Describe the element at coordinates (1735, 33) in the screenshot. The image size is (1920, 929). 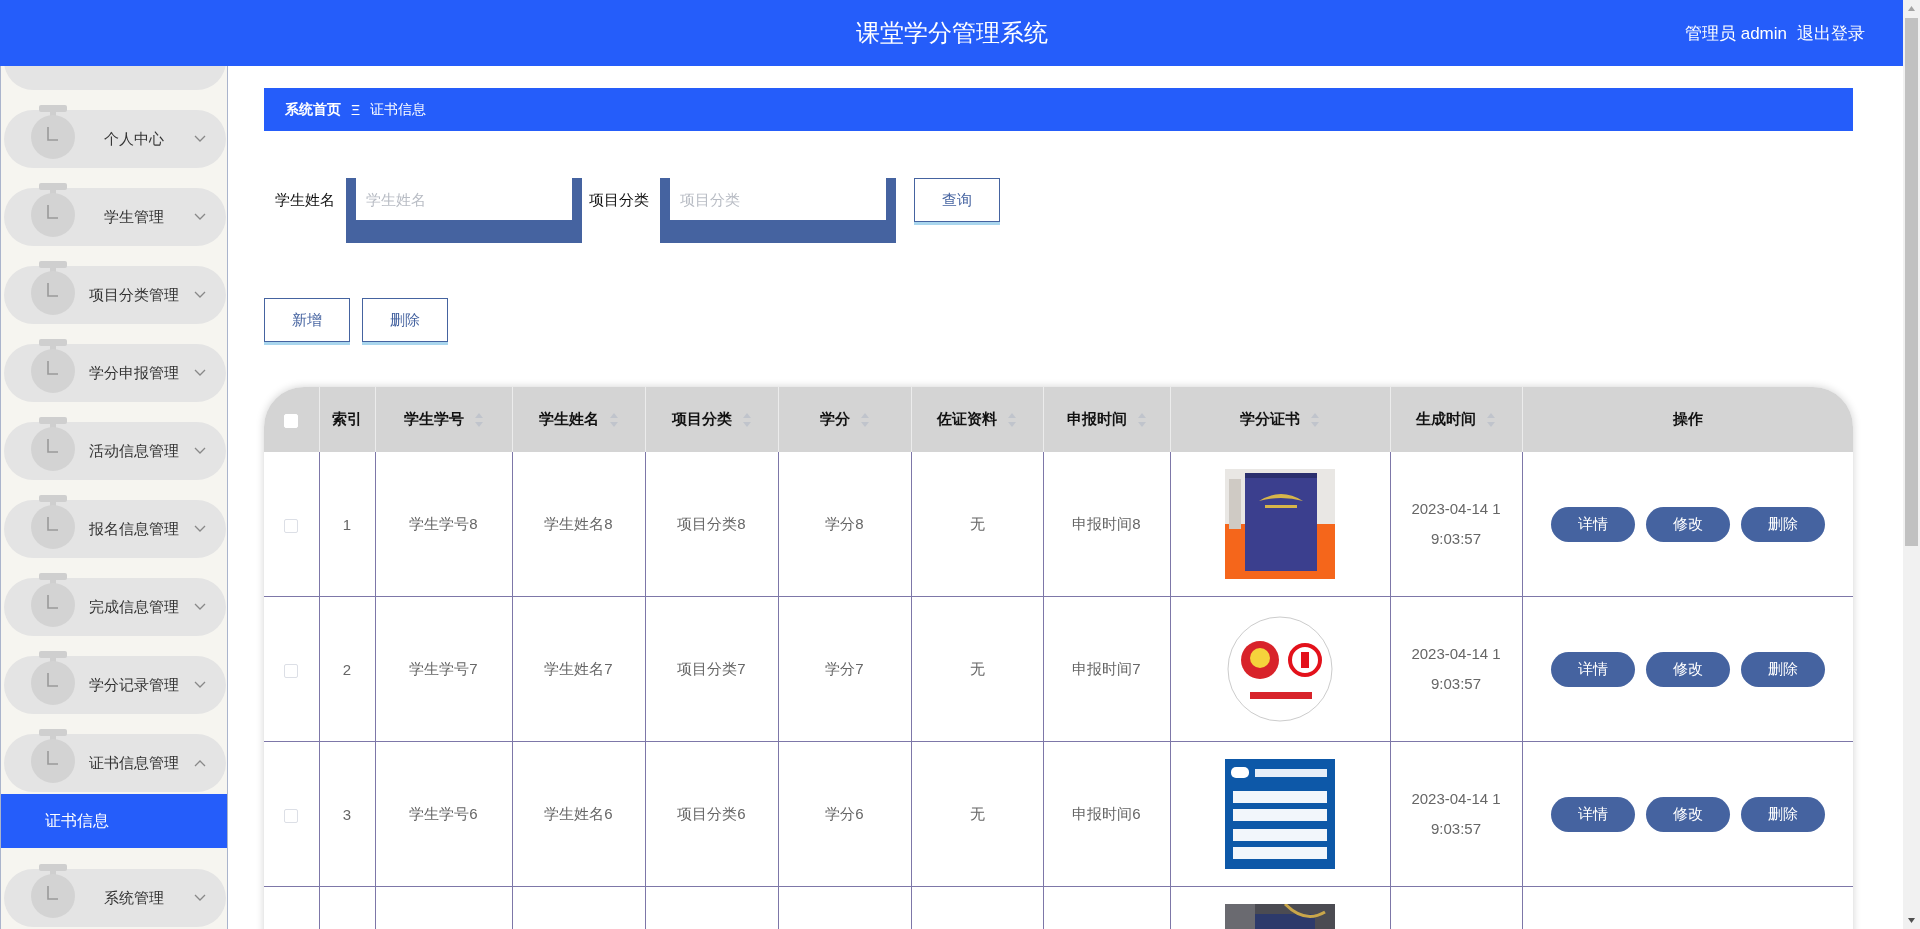
I see `user-label: 管理员 admin` at that location.